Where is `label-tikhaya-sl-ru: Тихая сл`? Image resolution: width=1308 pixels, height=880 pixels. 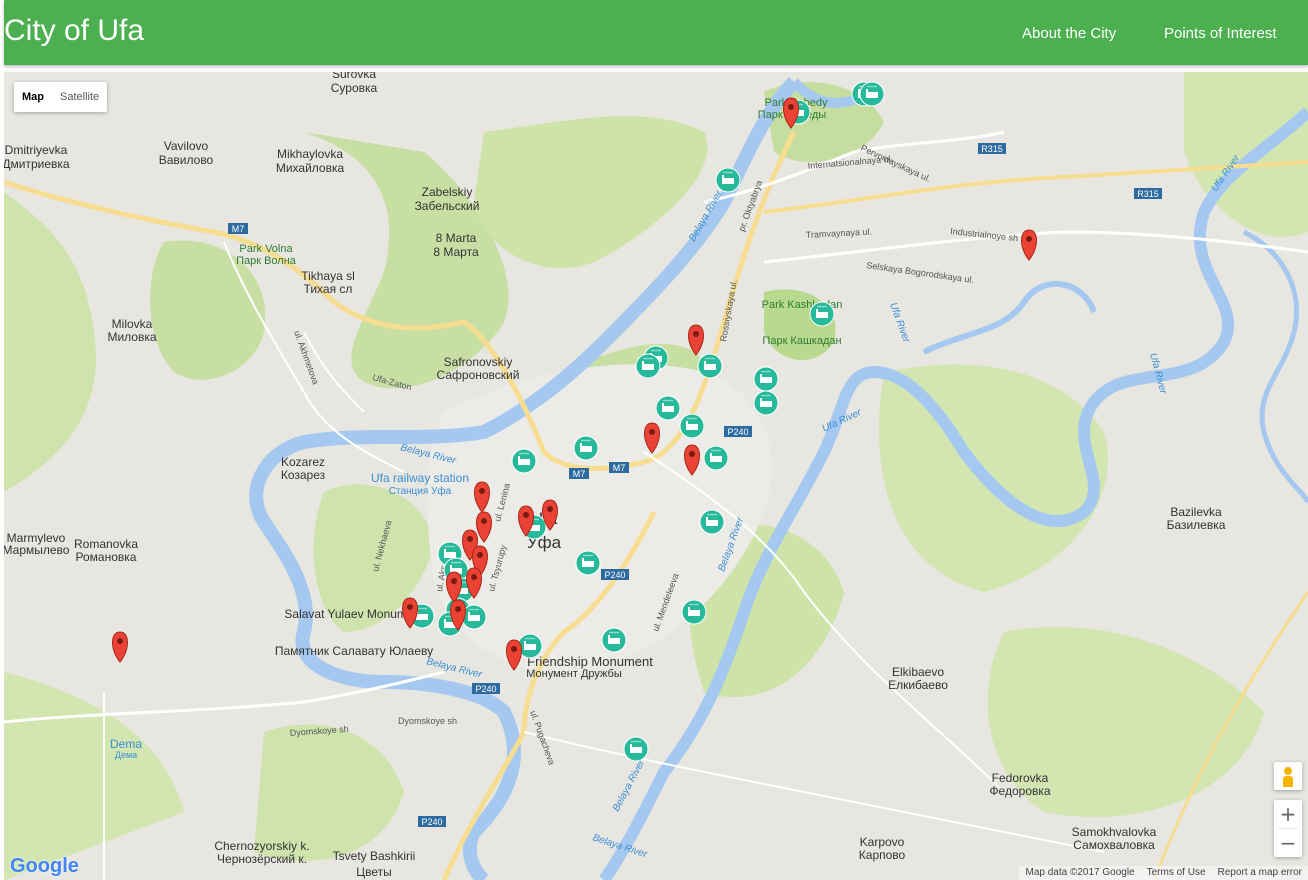
label-tikhaya-sl-ru: Тихая сл is located at coordinates (328, 289).